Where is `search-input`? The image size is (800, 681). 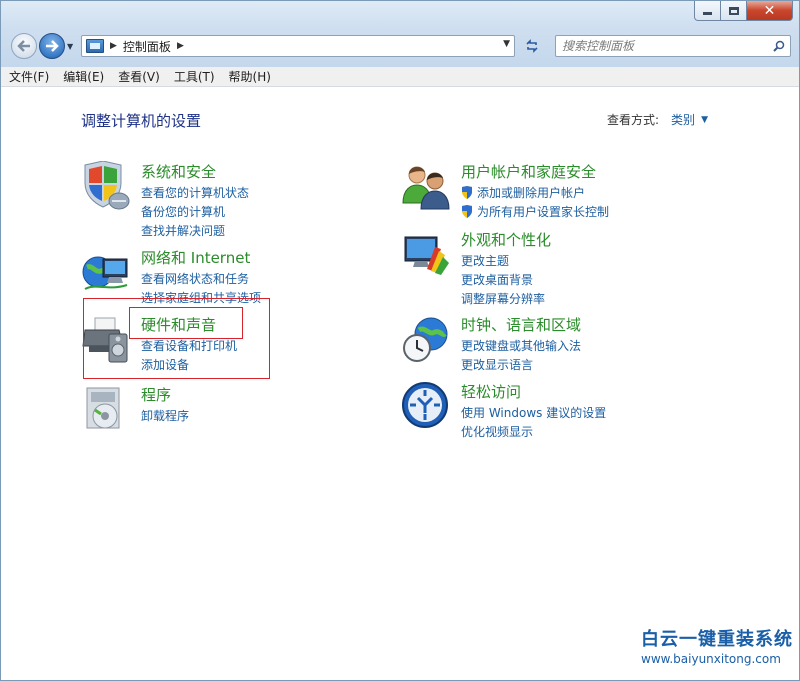 search-input is located at coordinates (667, 46).